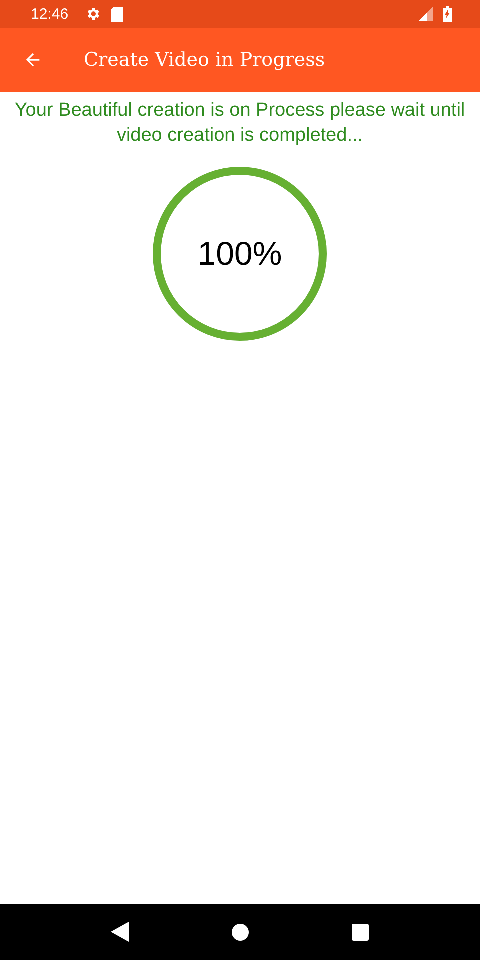 Image resolution: width=480 pixels, height=960 pixels. I want to click on signal-icon, so click(426, 14).